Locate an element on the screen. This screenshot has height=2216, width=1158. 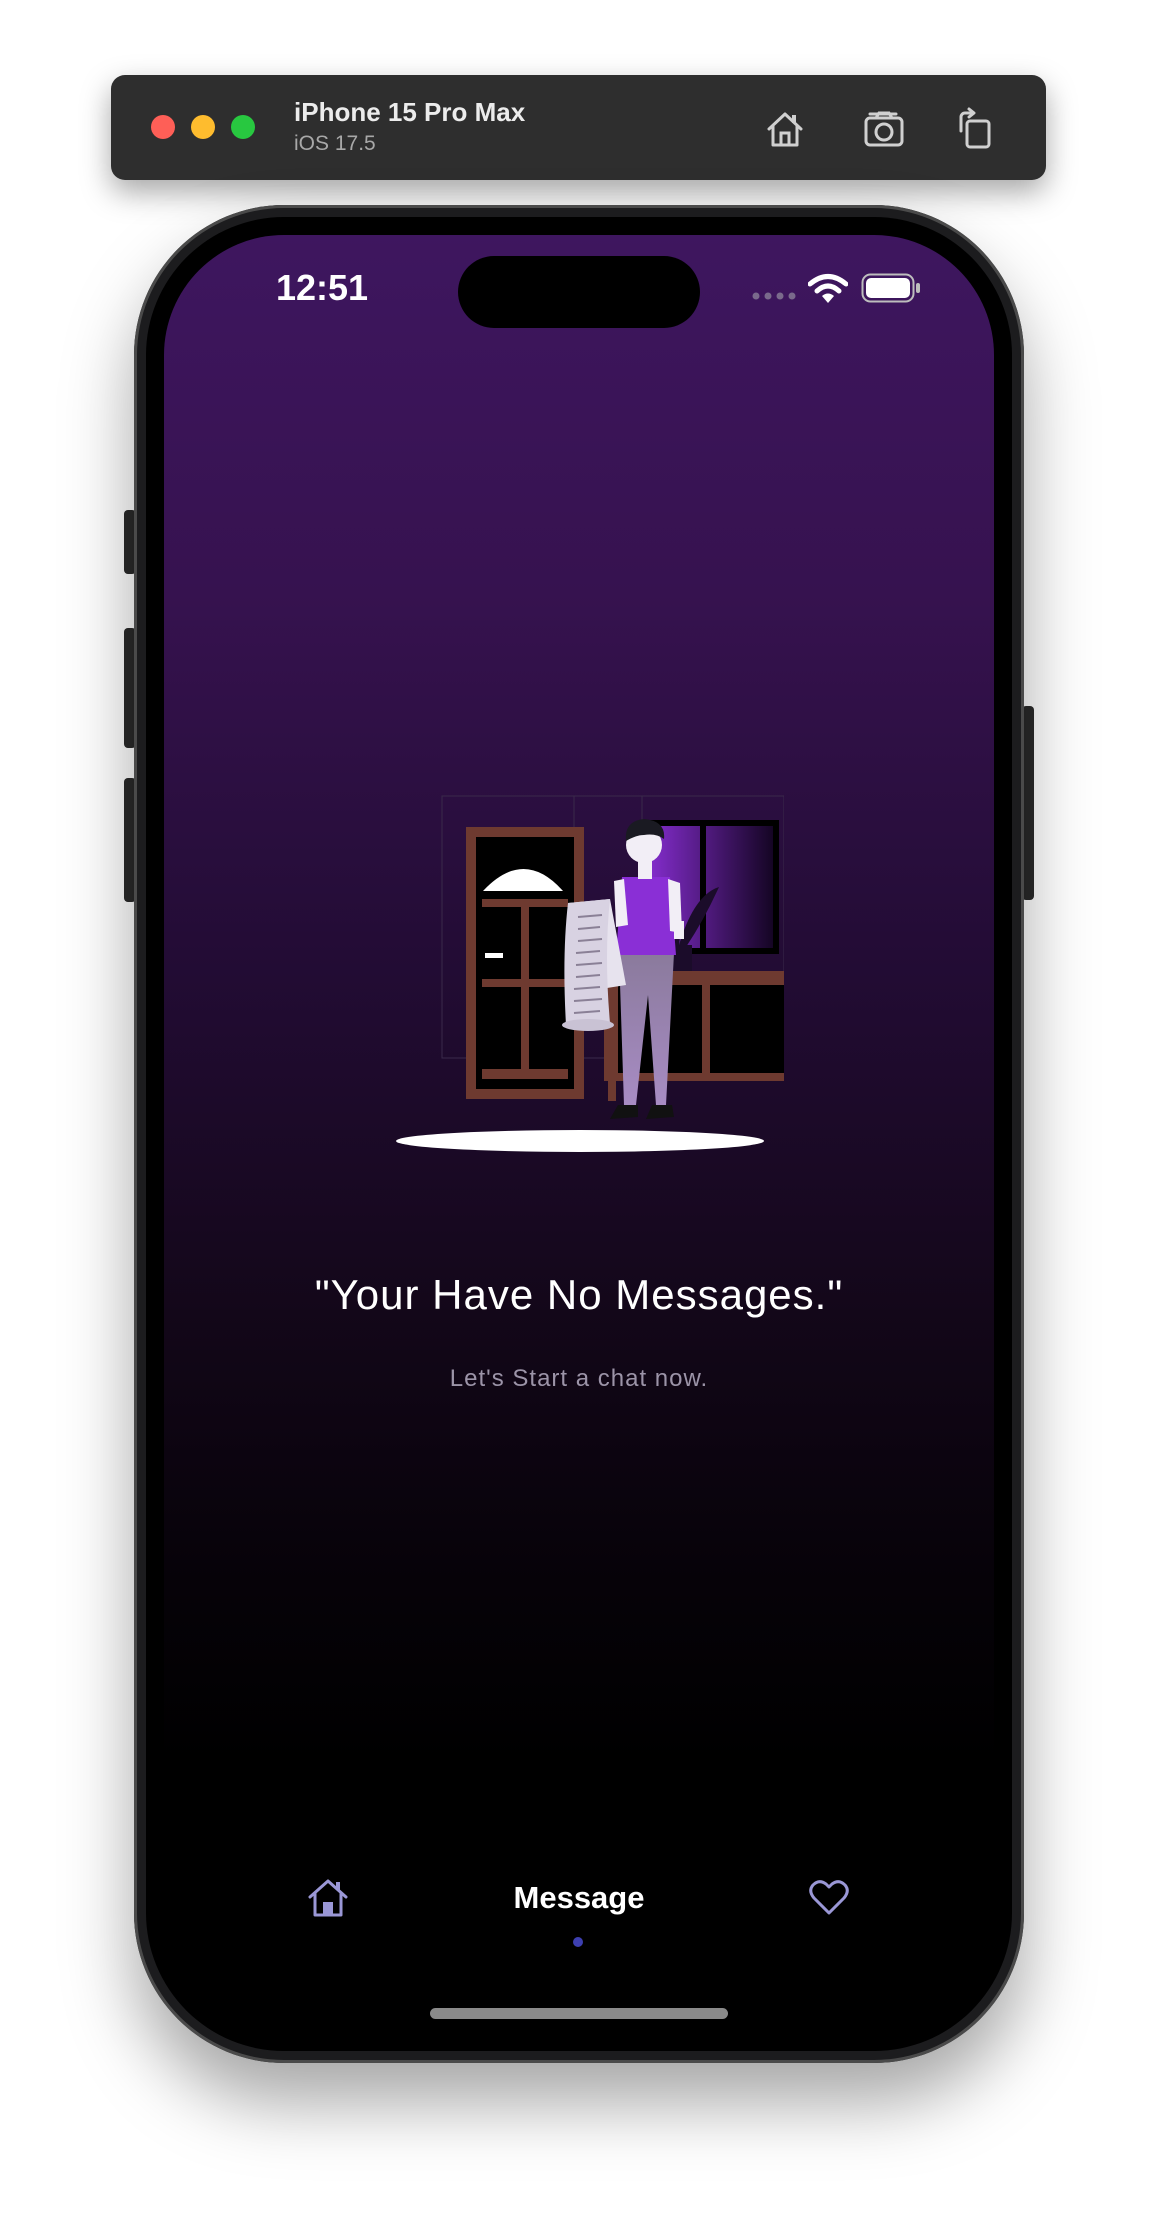
status-time: 12:51 is located at coordinates (322, 287).